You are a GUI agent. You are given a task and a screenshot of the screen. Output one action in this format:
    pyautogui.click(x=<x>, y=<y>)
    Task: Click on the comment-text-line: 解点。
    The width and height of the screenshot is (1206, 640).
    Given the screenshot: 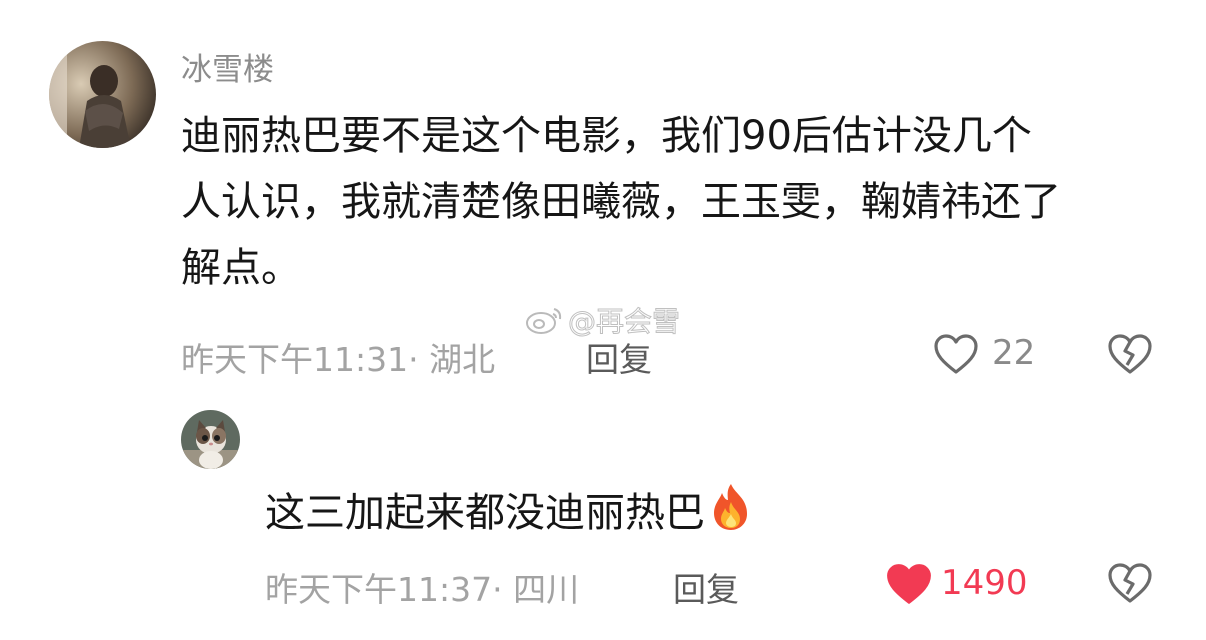 What is the action you would take?
    pyautogui.click(x=241, y=268)
    